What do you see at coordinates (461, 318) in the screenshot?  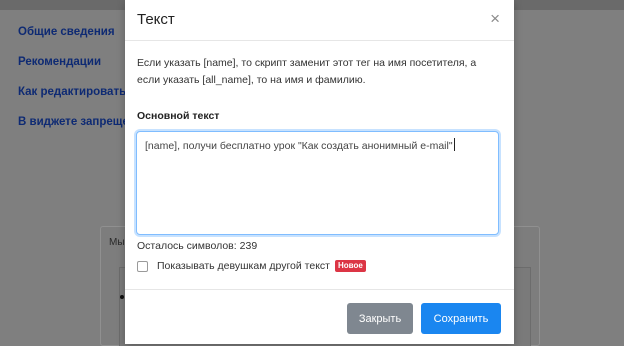 I see `save-button: Сохранить` at bounding box center [461, 318].